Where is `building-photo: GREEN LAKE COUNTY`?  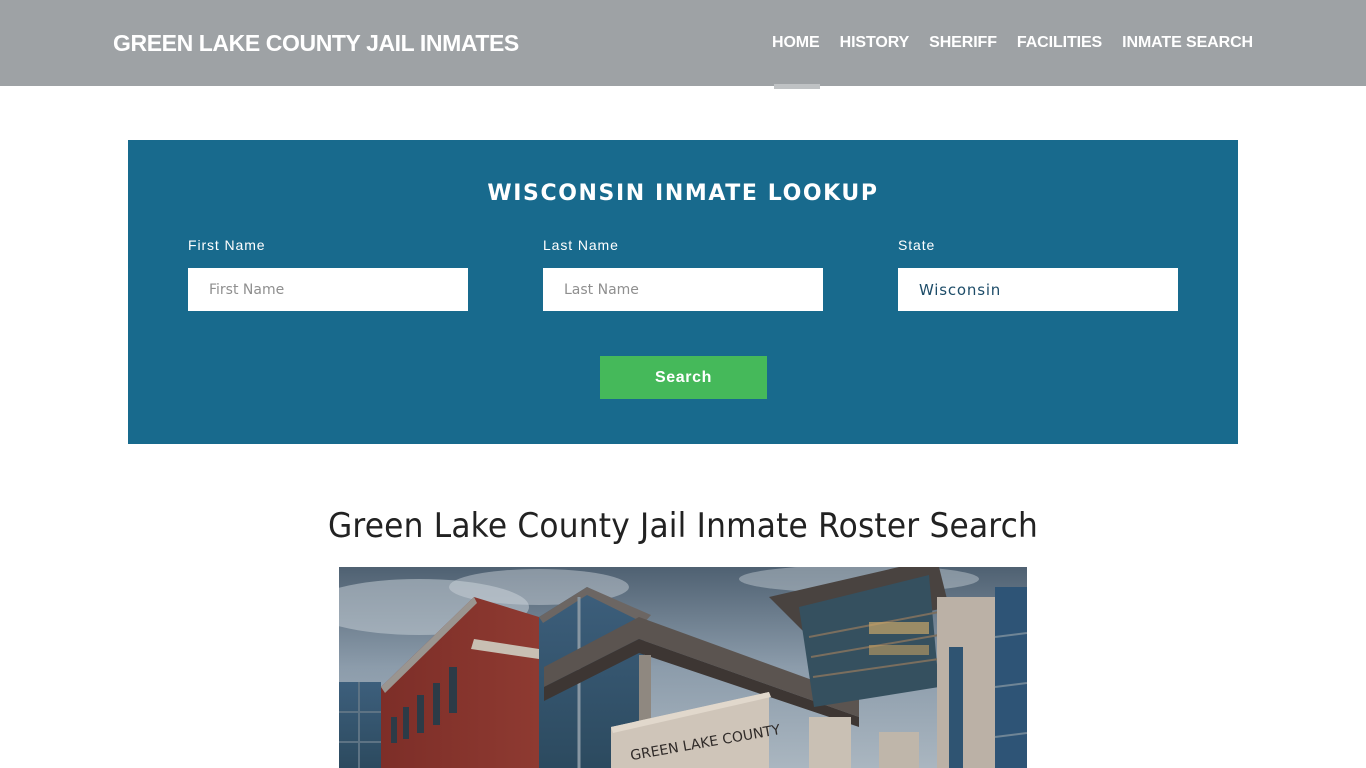 building-photo: GREEN LAKE COUNTY is located at coordinates (683, 667).